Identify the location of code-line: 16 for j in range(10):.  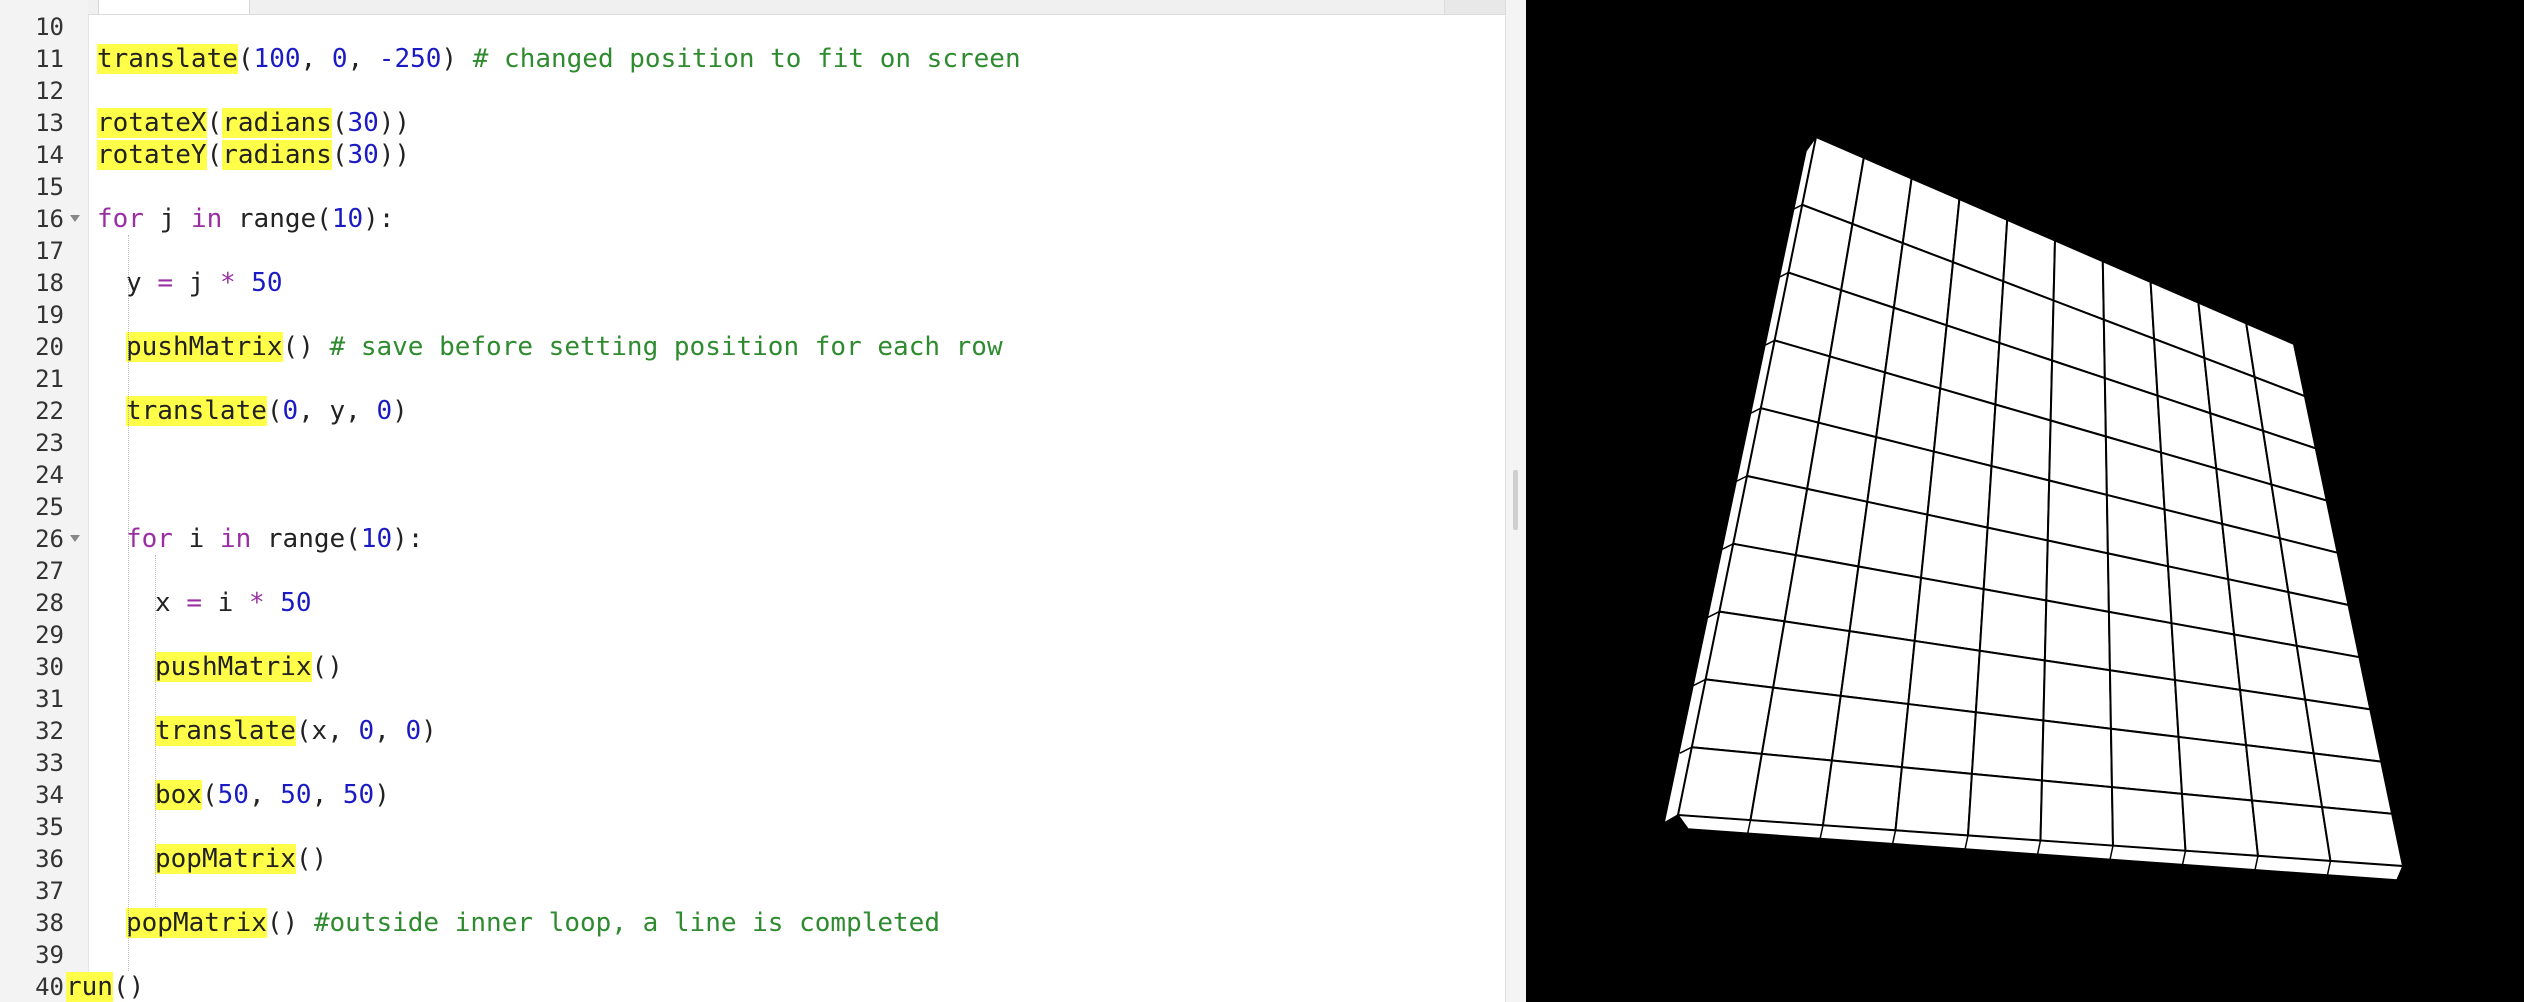
(752, 219).